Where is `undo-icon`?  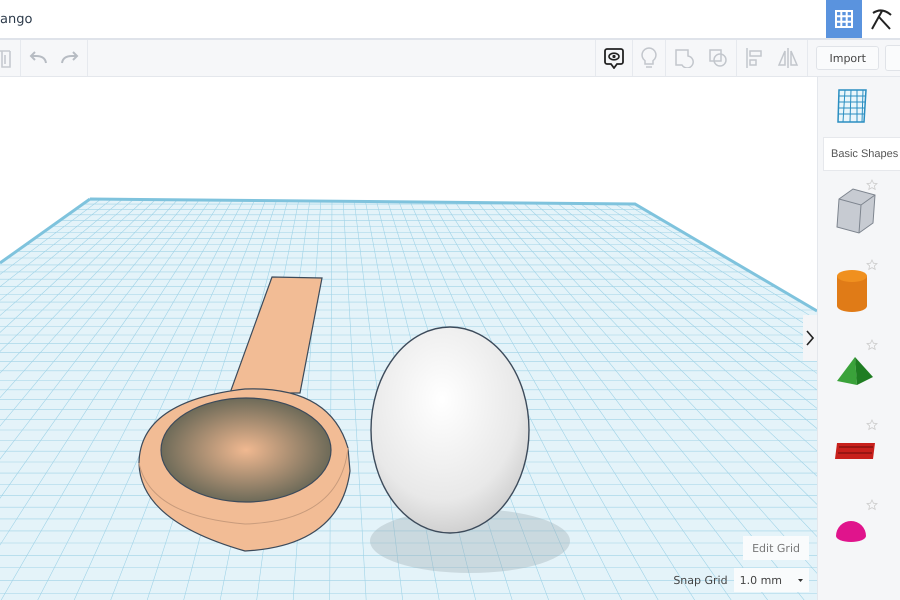 undo-icon is located at coordinates (38, 58).